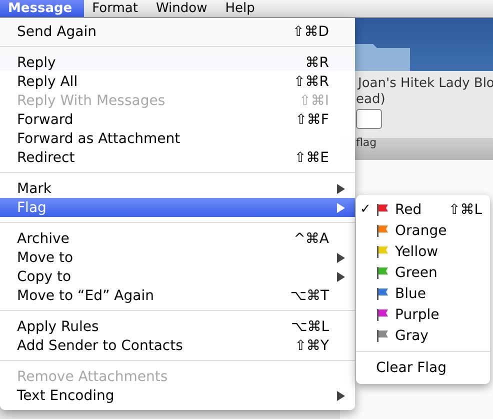 The width and height of the screenshot is (493, 419). What do you see at coordinates (423, 209) in the screenshot?
I see `menu-item: ✓ Red ⇧⌘L` at bounding box center [423, 209].